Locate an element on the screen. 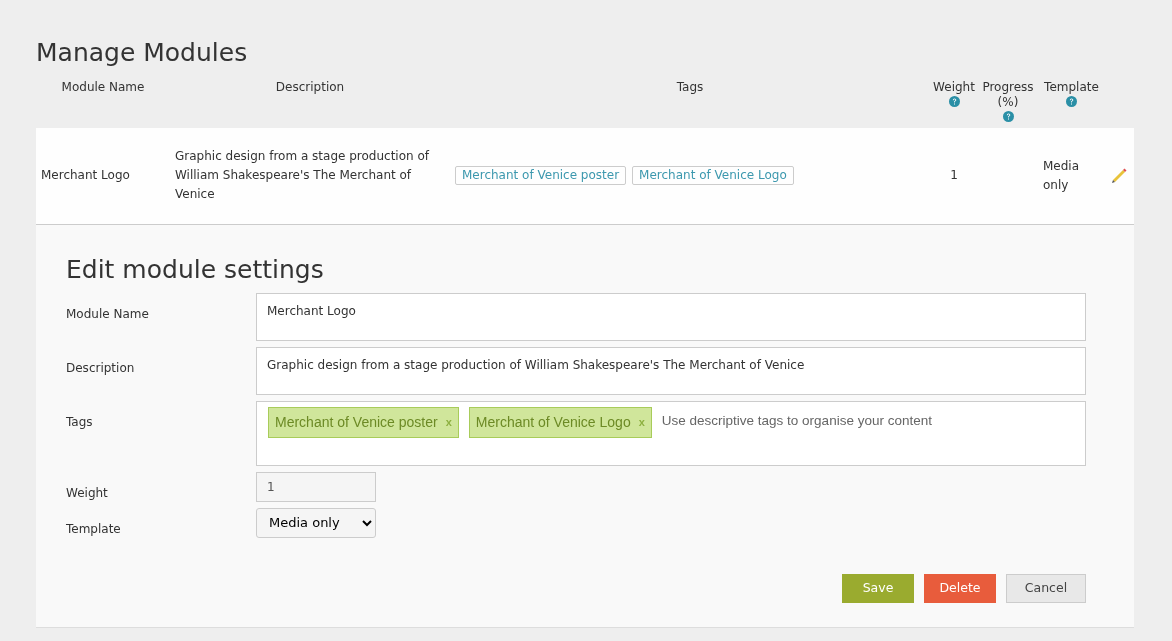 This screenshot has height=641, width=1172. column-header: Description is located at coordinates (310, 87).